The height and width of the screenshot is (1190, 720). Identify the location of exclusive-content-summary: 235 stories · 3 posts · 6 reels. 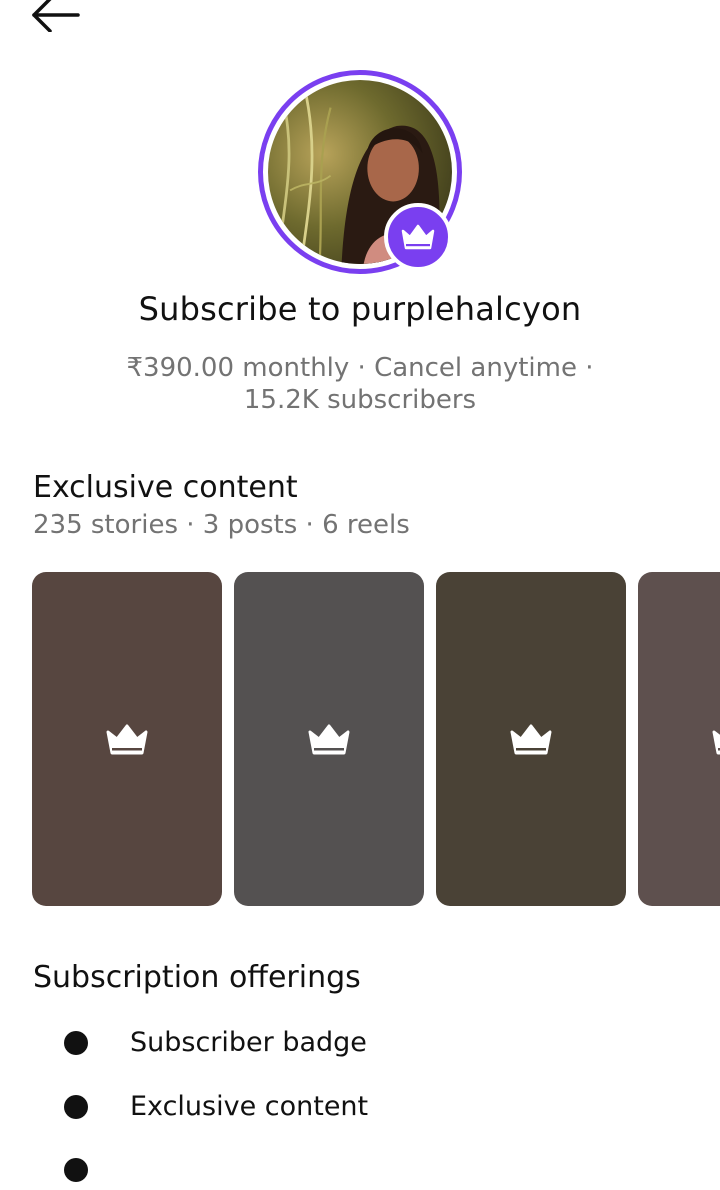
(221, 525).